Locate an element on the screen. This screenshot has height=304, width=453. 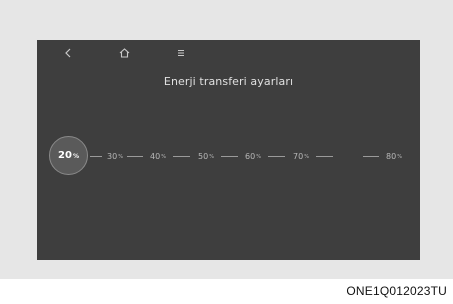
slider-step-70: 70% is located at coordinates (301, 156).